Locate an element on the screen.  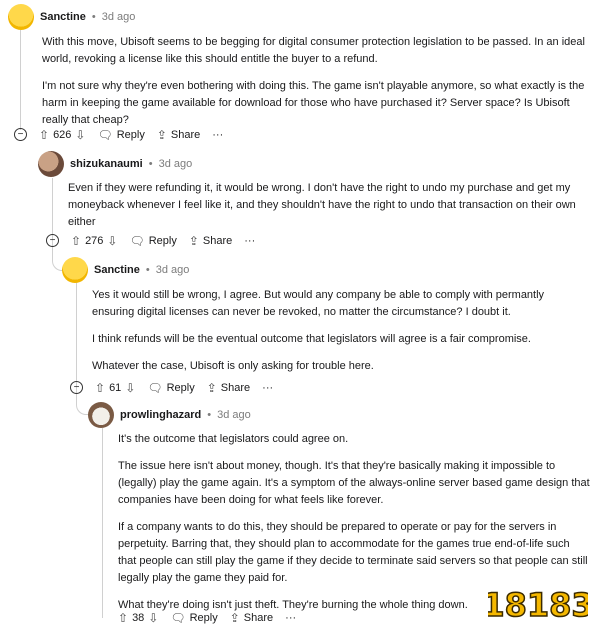
vote-count: 276 is located at coordinates (94, 240).